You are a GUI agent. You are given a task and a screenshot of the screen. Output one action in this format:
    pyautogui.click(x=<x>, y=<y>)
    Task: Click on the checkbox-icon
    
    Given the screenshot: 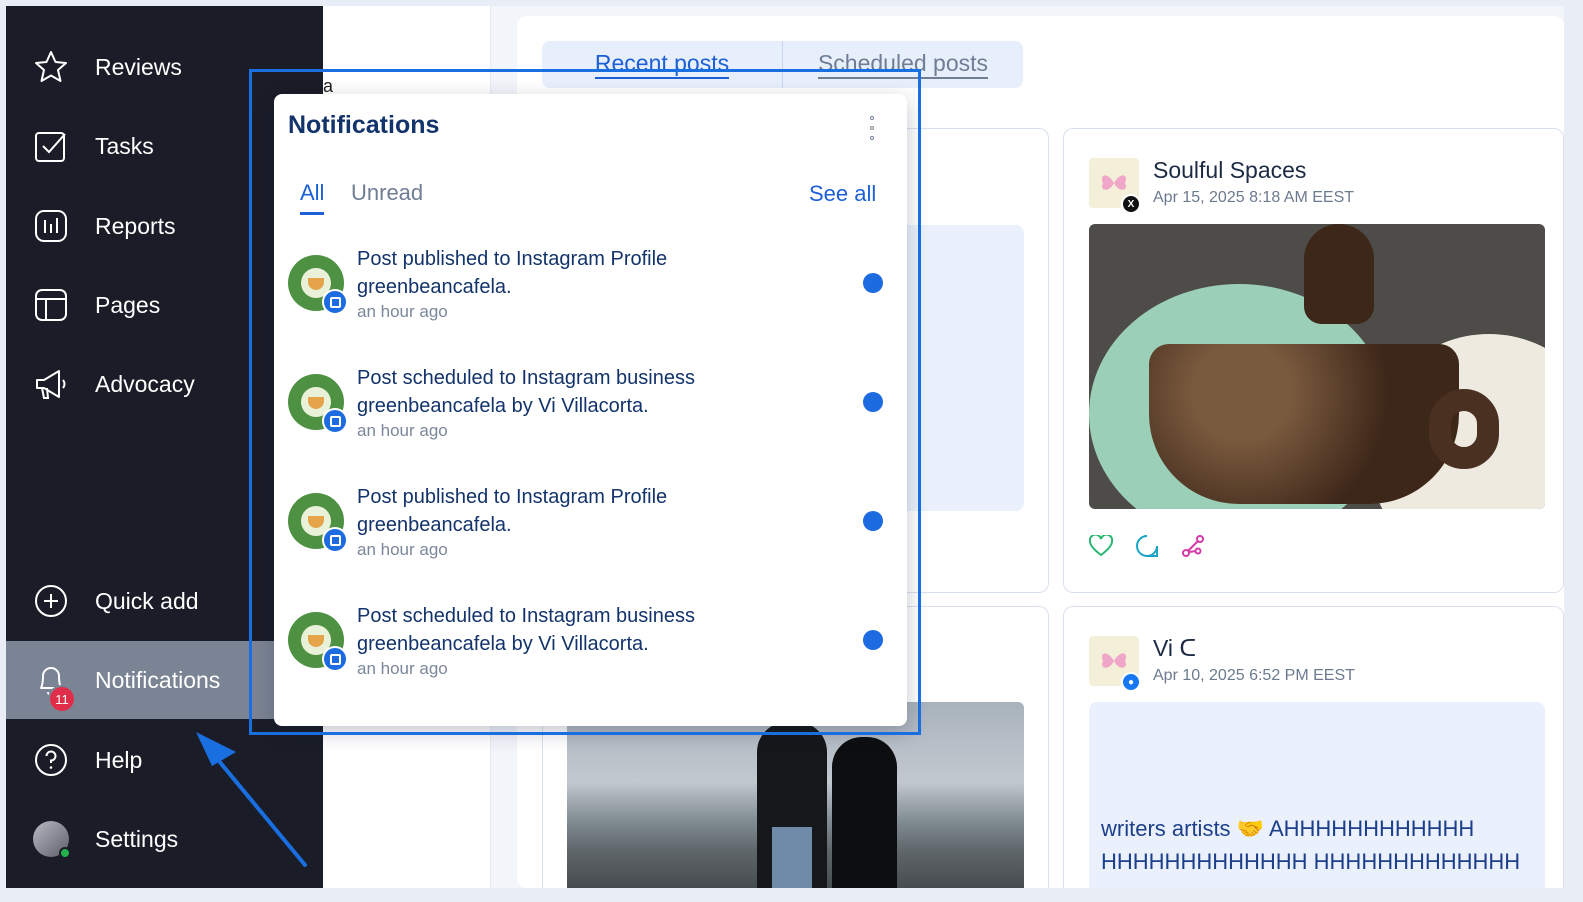 What is the action you would take?
    pyautogui.click(x=51, y=146)
    